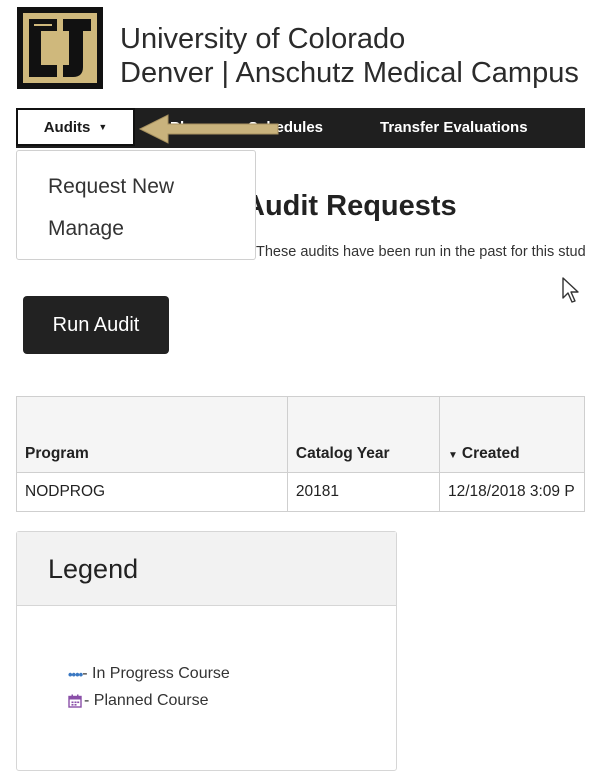 The width and height of the screenshot is (597, 771). I want to click on legend-label-planned: - Planned Course, so click(146, 700).